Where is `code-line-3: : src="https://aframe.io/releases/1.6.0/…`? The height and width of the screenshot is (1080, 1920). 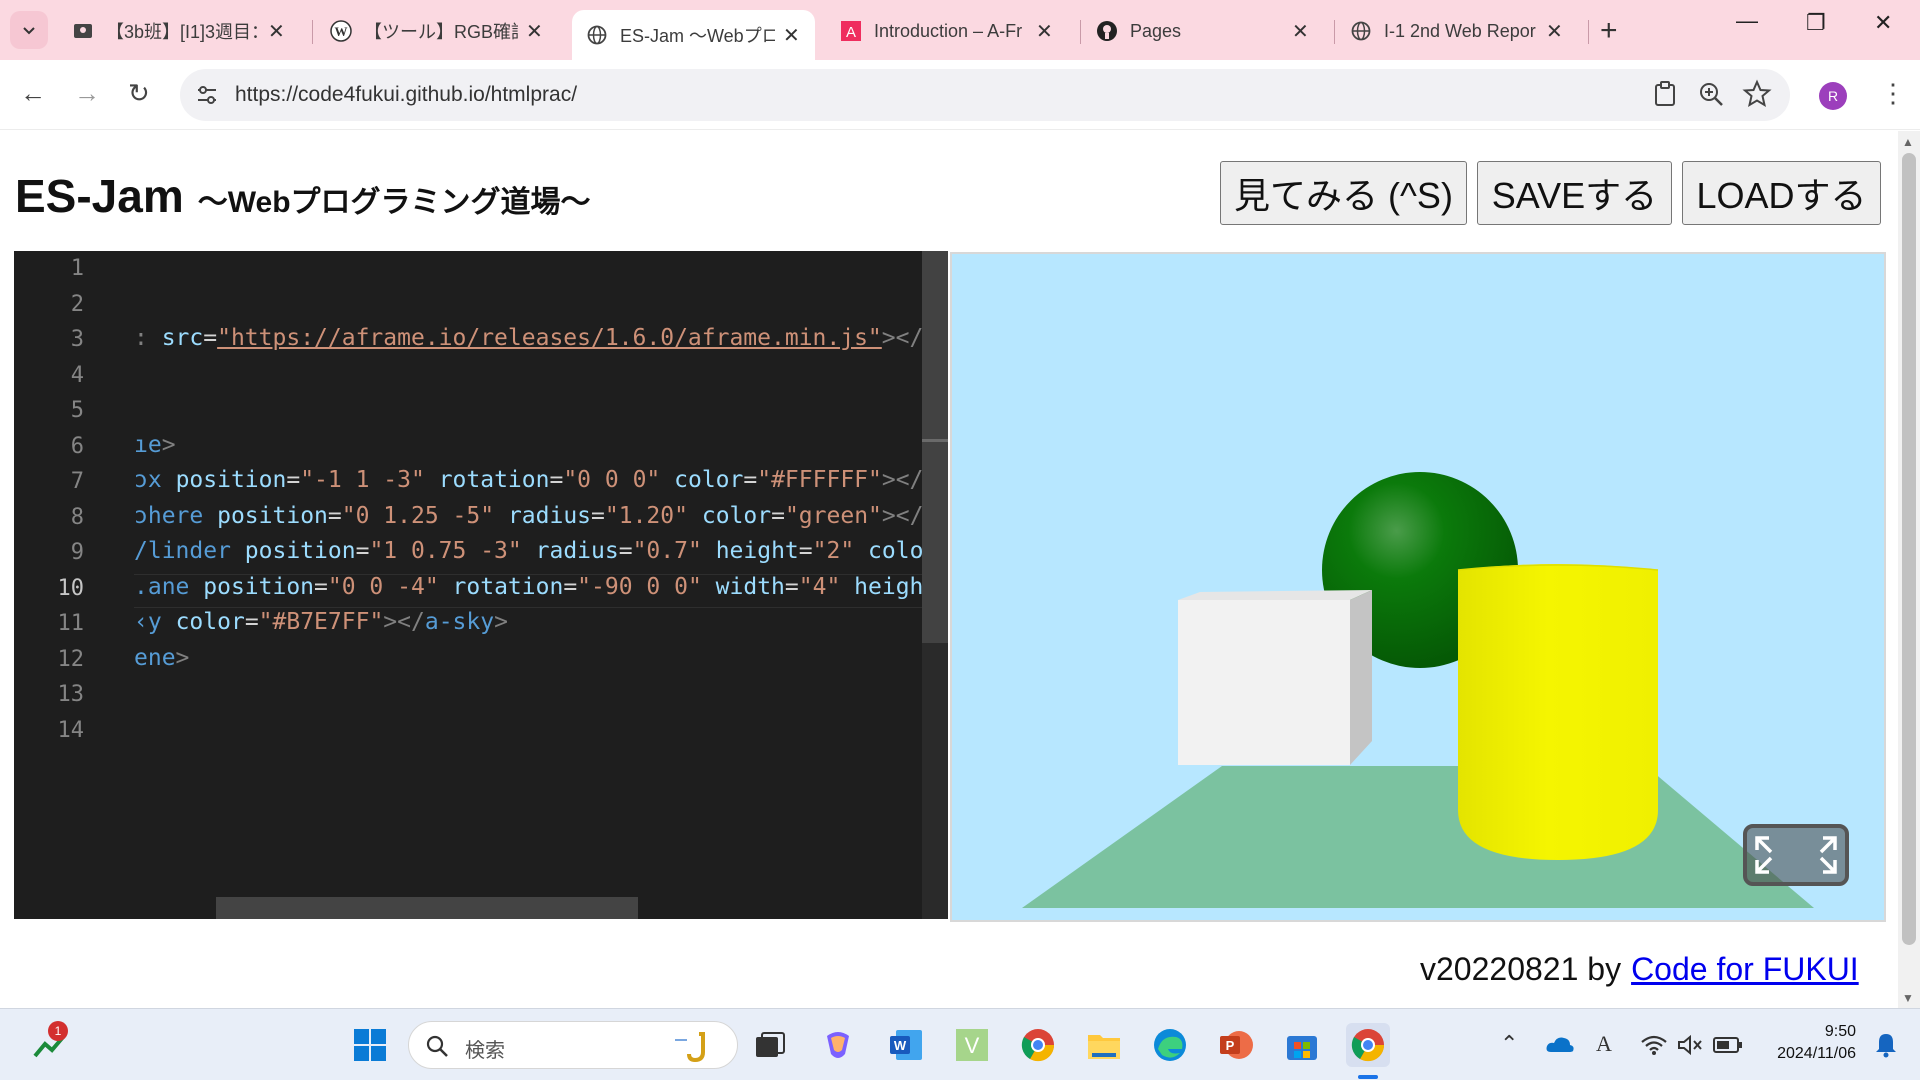
code-line-3: : src="https://aframe.io/releases/1.6.0/… is located at coordinates (529, 338).